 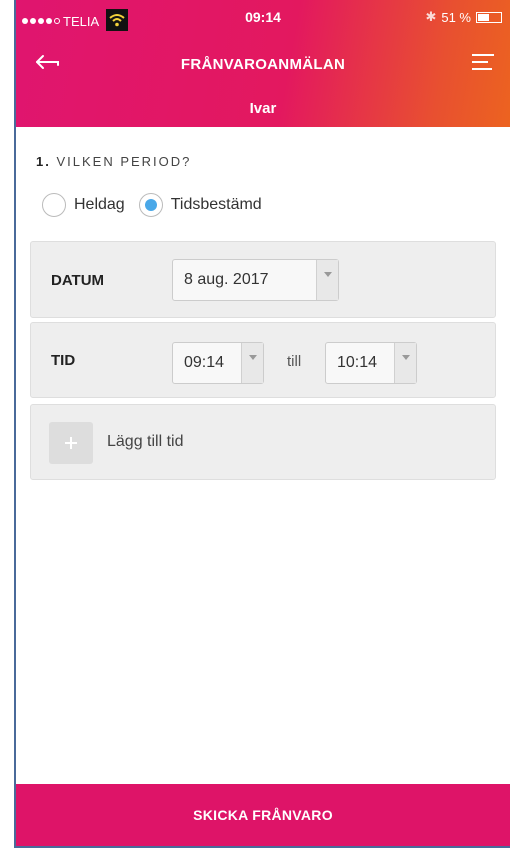 I want to click on time-from-value: 09:14, so click(x=204, y=362).